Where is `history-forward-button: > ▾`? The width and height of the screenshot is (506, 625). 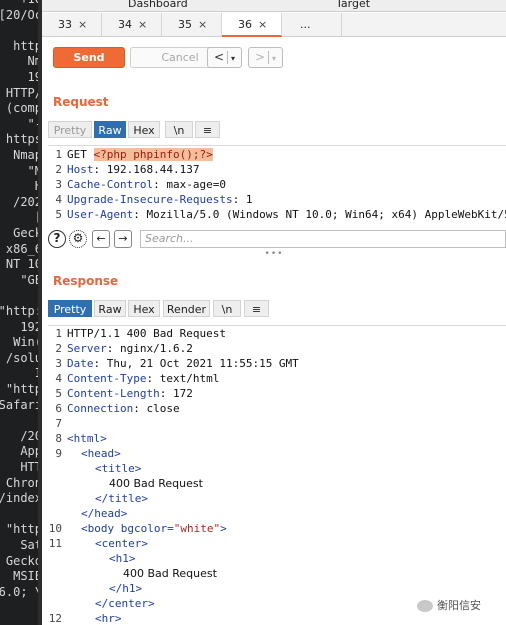 history-forward-button: > ▾ is located at coordinates (265, 57).